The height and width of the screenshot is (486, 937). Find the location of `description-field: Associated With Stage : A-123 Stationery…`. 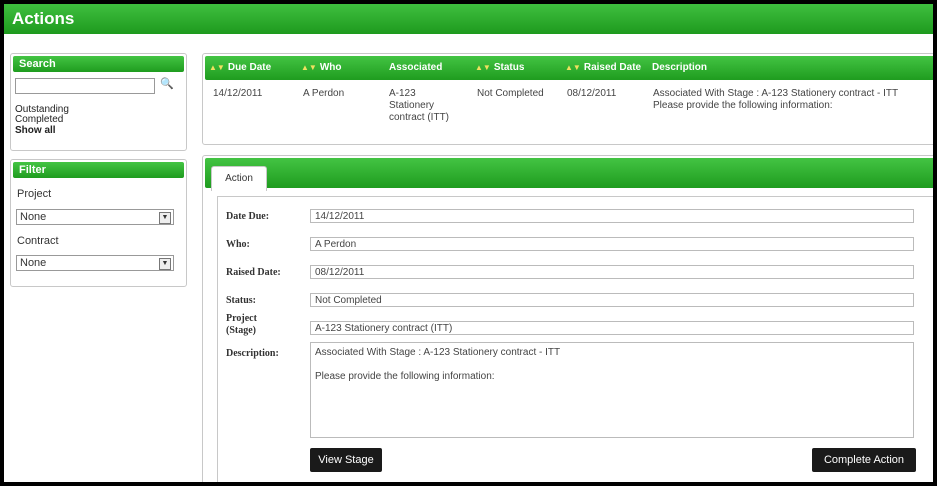

description-field: Associated With Stage : A-123 Stationery… is located at coordinates (612, 390).